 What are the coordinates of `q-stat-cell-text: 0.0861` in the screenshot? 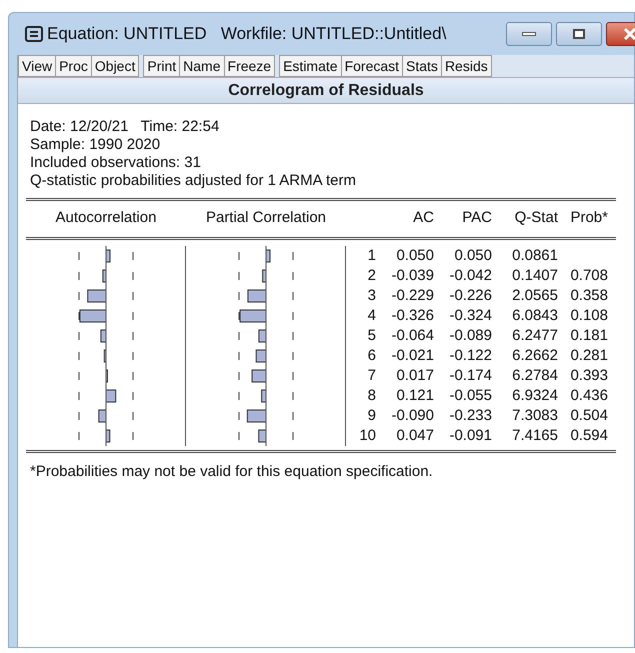 It's located at (534, 256).